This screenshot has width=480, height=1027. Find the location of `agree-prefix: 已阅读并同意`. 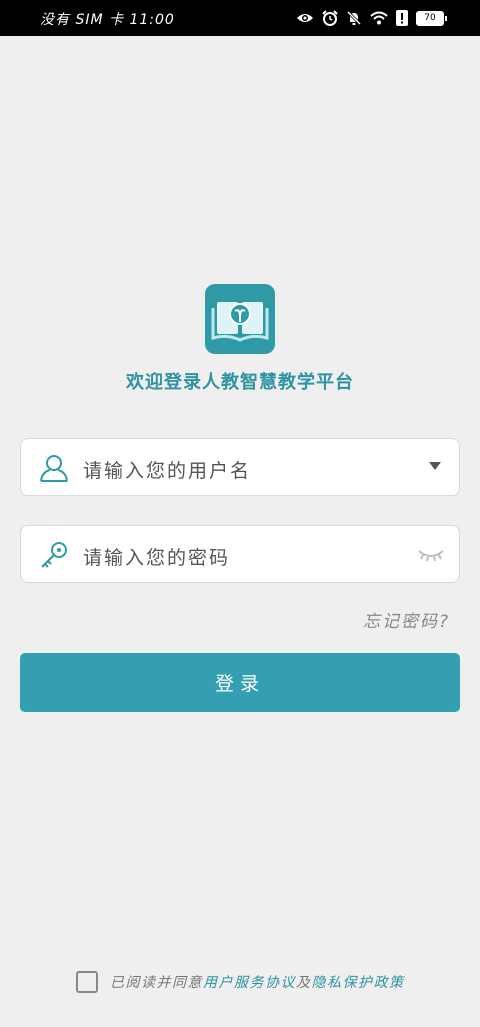

agree-prefix: 已阅读并同意 is located at coordinates (156, 983).